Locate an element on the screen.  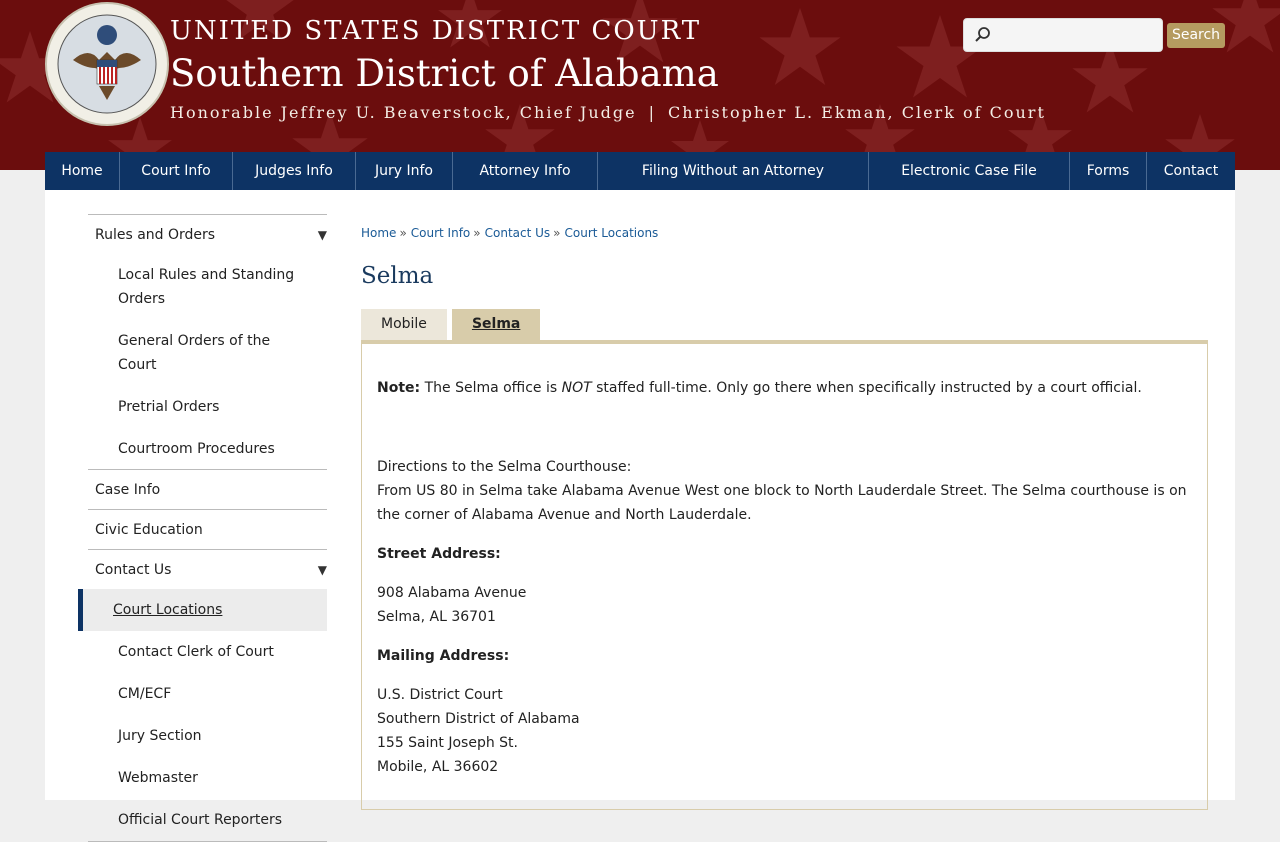
sidebar-item-webmaster: Webmaster is located at coordinates (207, 778).